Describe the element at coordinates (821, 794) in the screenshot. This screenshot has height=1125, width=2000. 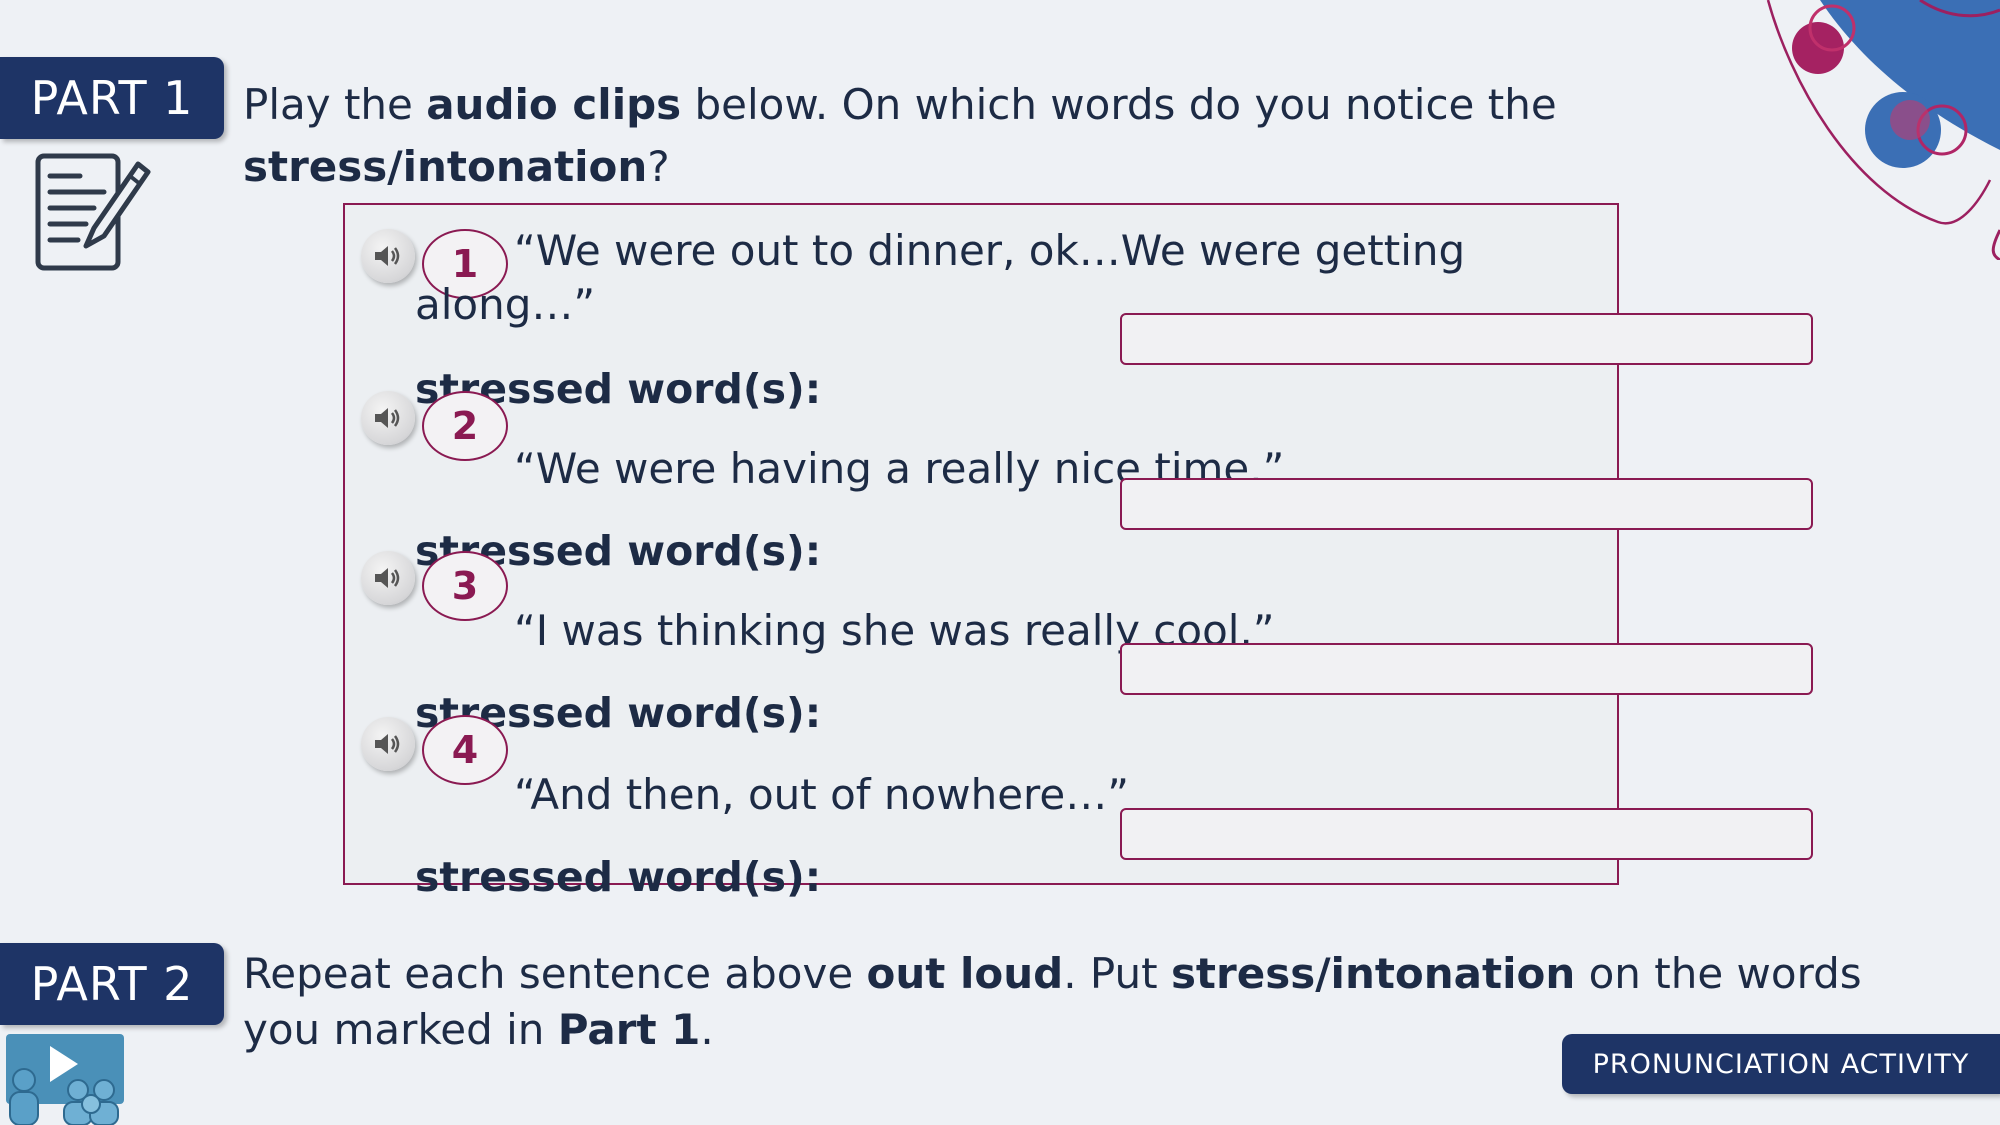
I see `clip-quote-4: “And then, out of nowhere…”` at that location.